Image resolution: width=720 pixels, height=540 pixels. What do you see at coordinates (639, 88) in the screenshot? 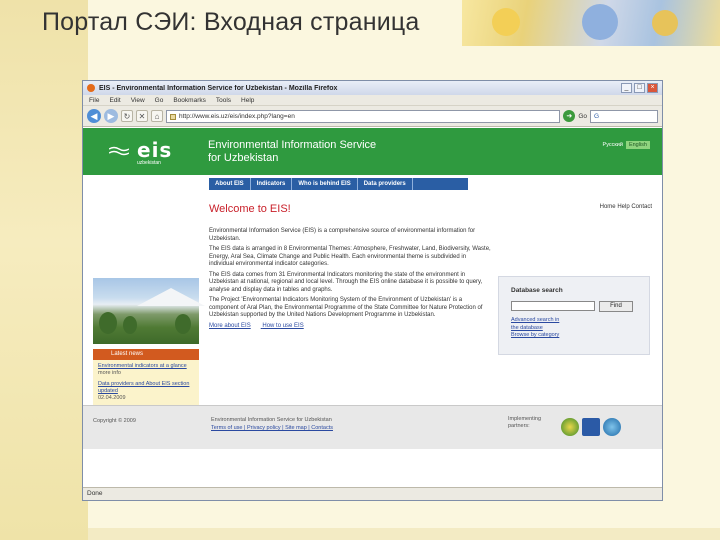
I see `maximize-button: □` at bounding box center [639, 88].